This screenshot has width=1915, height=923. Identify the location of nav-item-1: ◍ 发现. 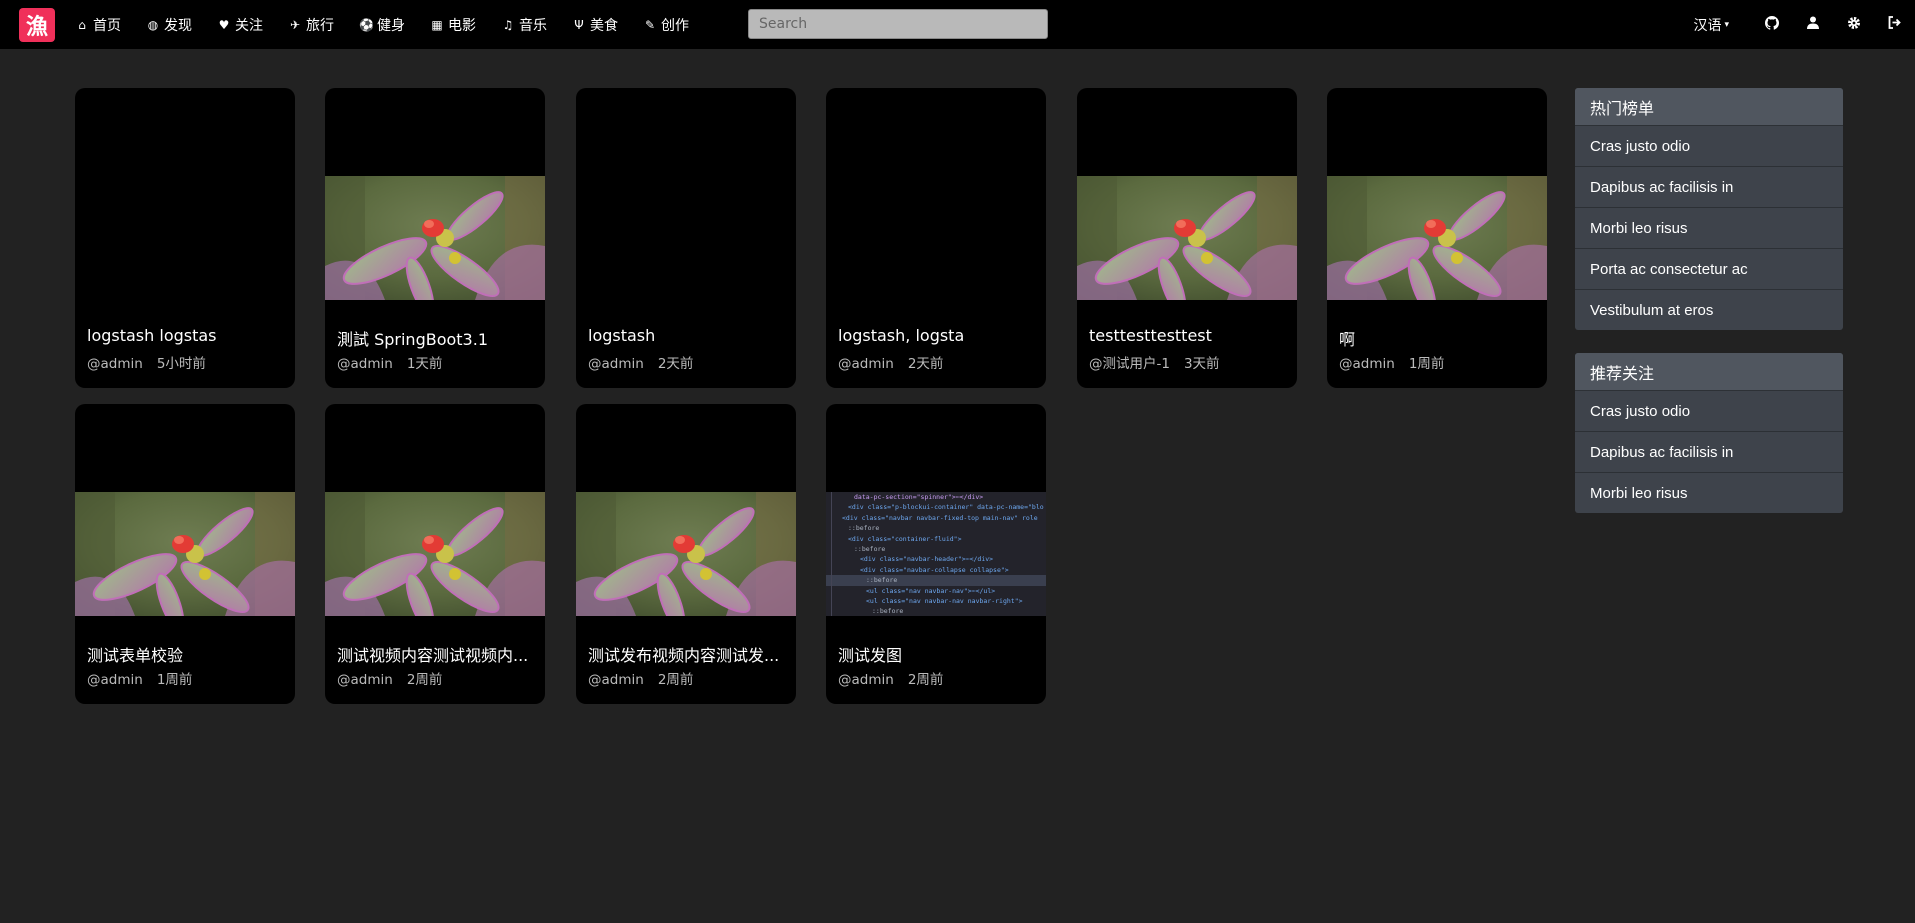
(169, 25).